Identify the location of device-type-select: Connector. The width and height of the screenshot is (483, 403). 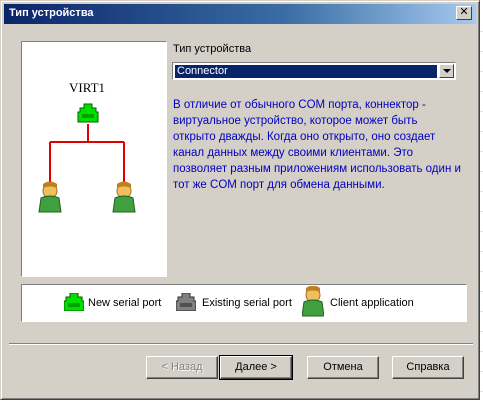
(314, 71).